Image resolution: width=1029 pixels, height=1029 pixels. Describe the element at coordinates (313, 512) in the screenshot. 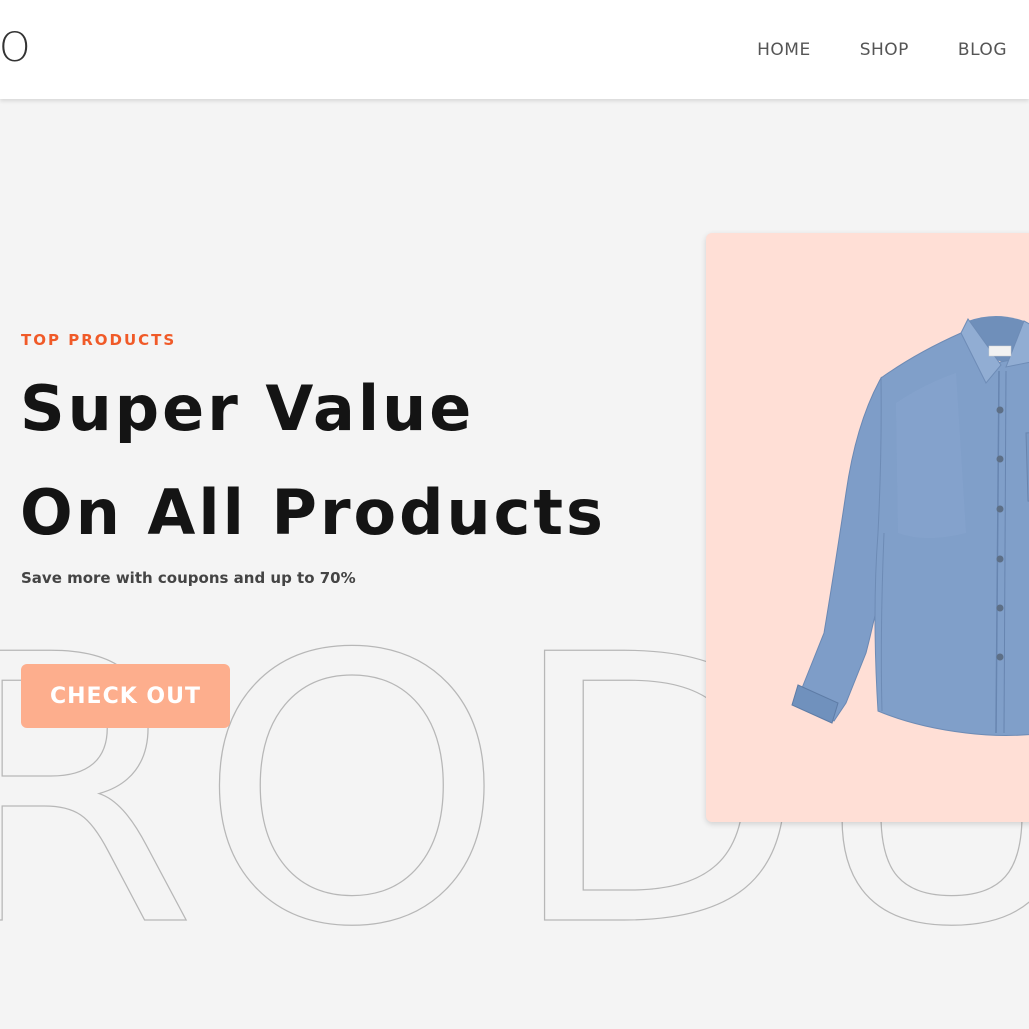

I see `headline-line-2: On All Products` at that location.